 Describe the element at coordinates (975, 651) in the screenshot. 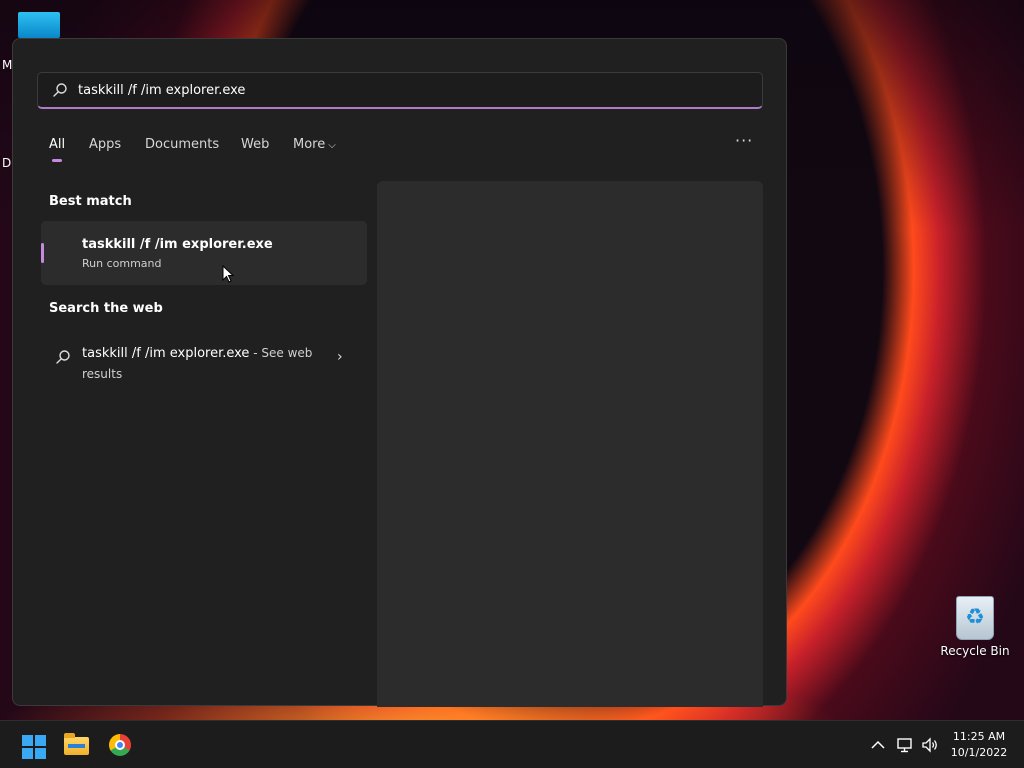

I see `recycle-bin-label: Recycle Bin` at that location.